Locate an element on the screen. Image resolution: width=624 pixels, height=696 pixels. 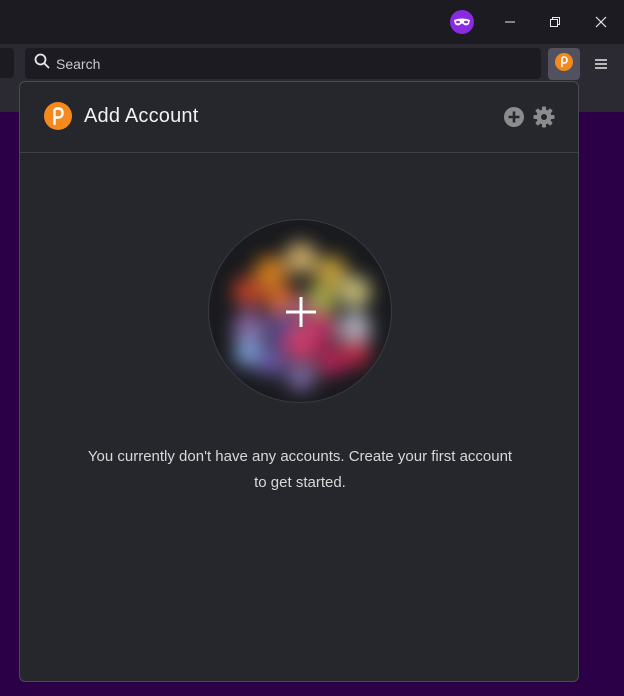
restore-icon is located at coordinates (555, 22).